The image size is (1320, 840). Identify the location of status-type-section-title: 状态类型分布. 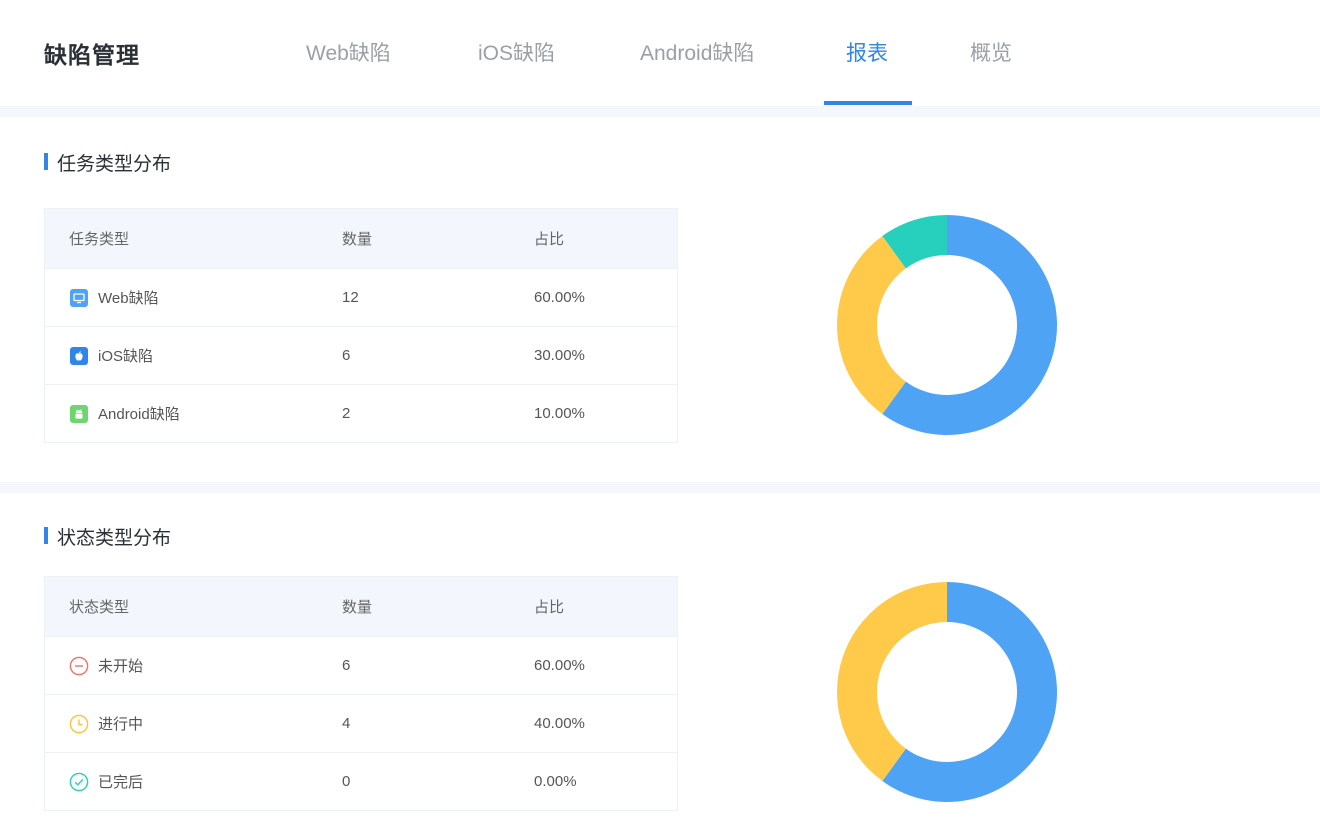
(107, 536).